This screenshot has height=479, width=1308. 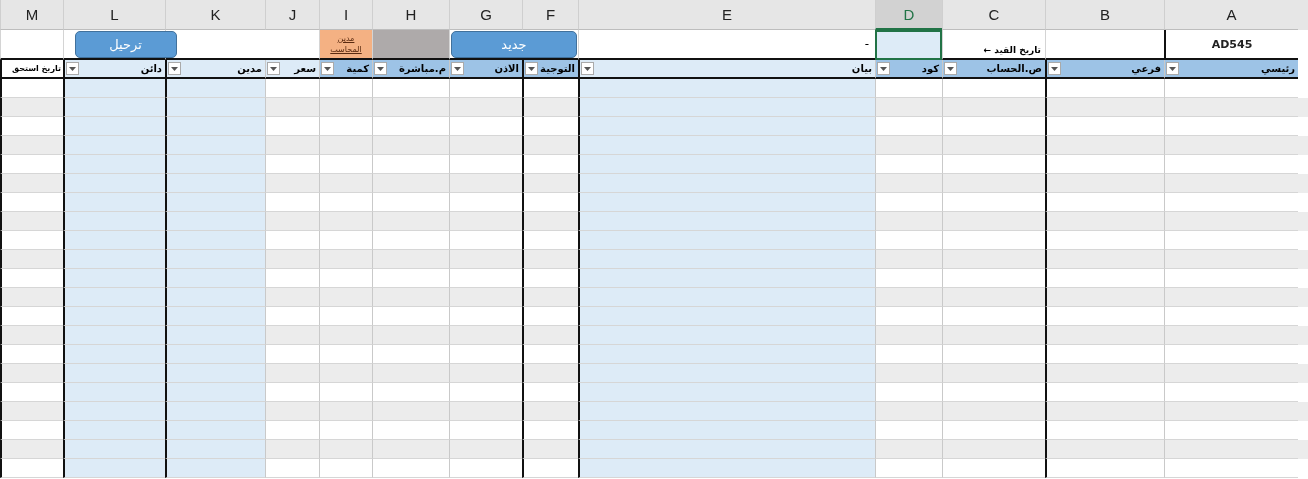 I want to click on entry-reference: AD545, so click(x=1232, y=44).